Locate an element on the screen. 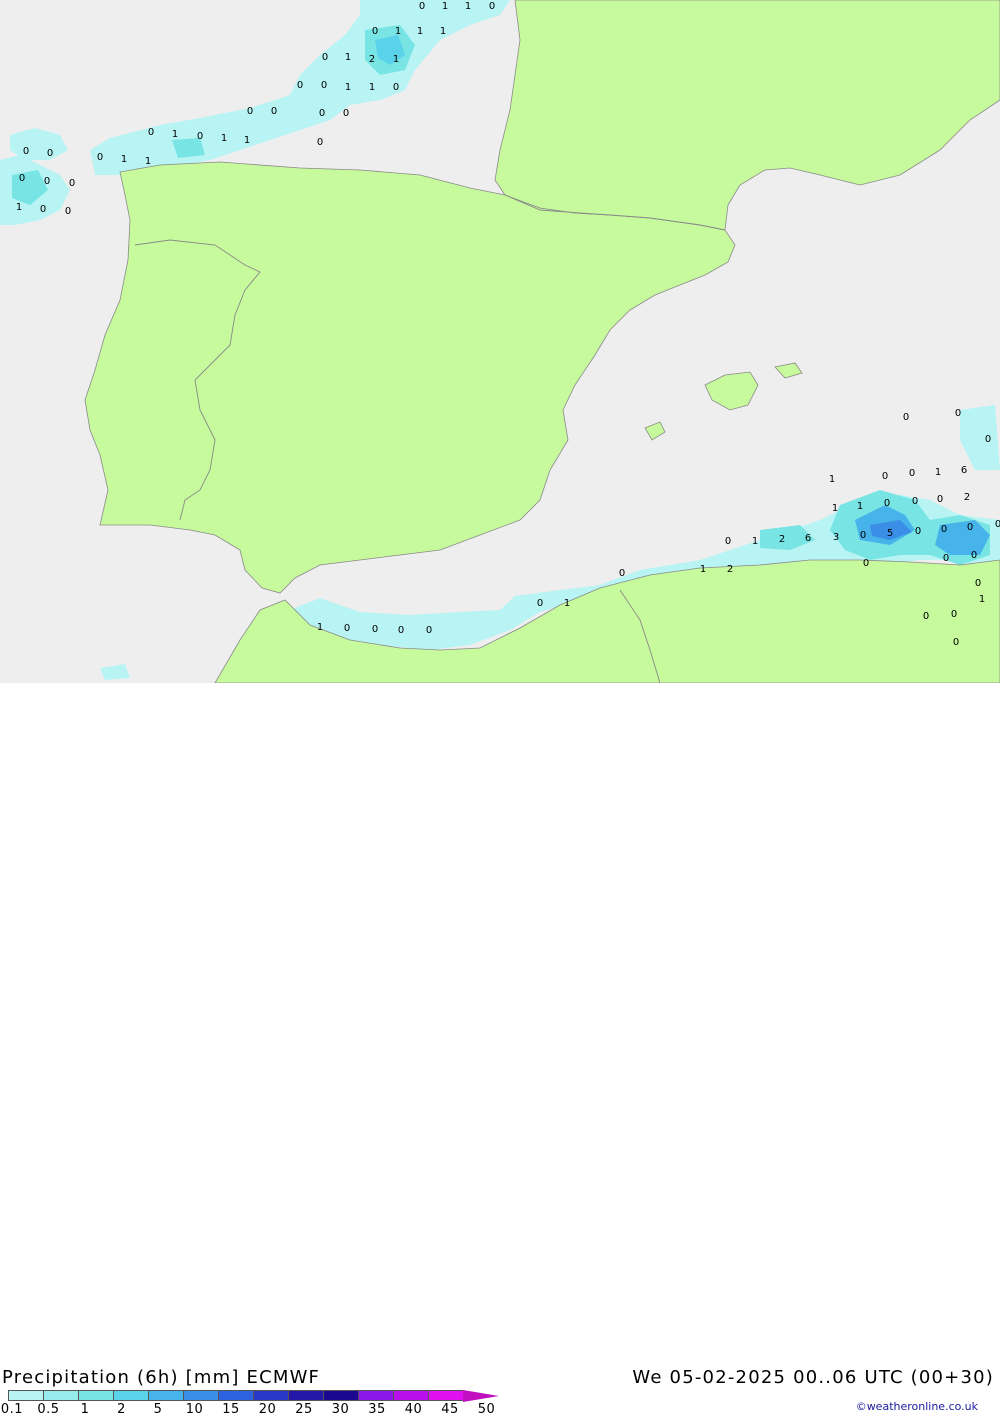  legend-arrow is located at coordinates (481, 1396).